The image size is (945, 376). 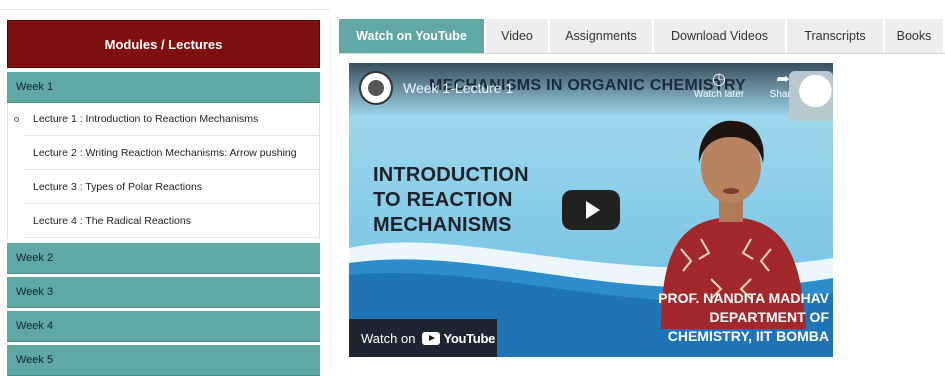 I want to click on professor-caption-line: CHEMISTRY, IIT BOMBA, so click(x=748, y=336).